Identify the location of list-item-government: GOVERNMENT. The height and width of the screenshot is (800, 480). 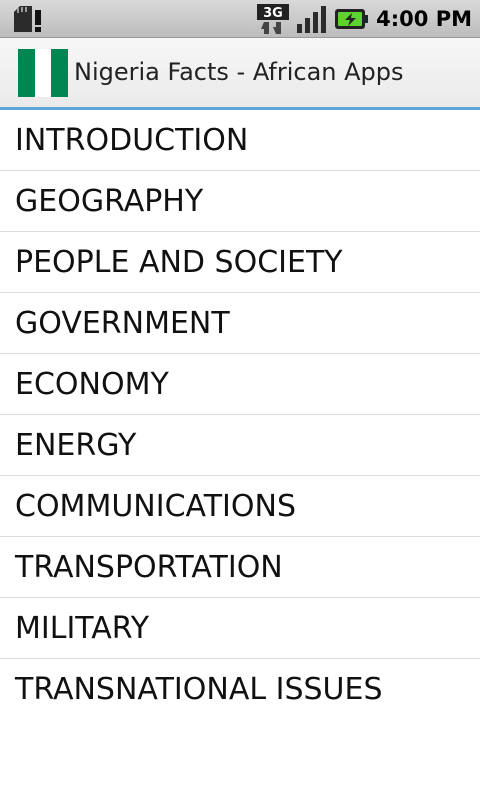
(240, 323).